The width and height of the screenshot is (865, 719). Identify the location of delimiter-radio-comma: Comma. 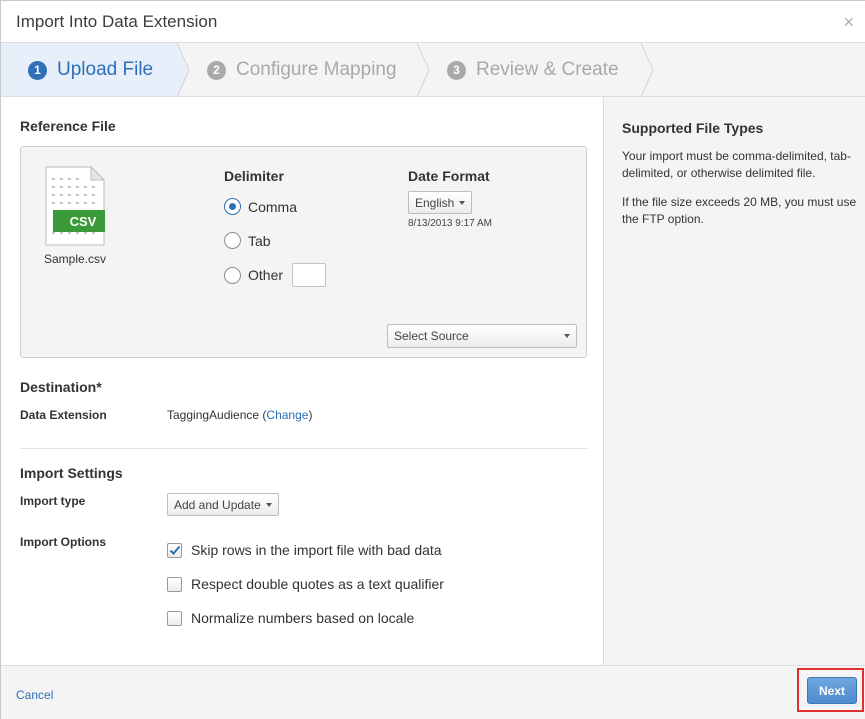
(260, 206).